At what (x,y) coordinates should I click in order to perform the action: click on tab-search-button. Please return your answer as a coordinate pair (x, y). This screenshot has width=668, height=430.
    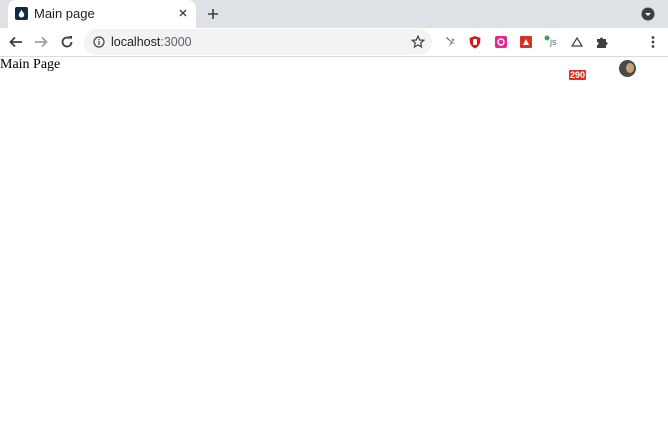
    Looking at the image, I should click on (648, 14).